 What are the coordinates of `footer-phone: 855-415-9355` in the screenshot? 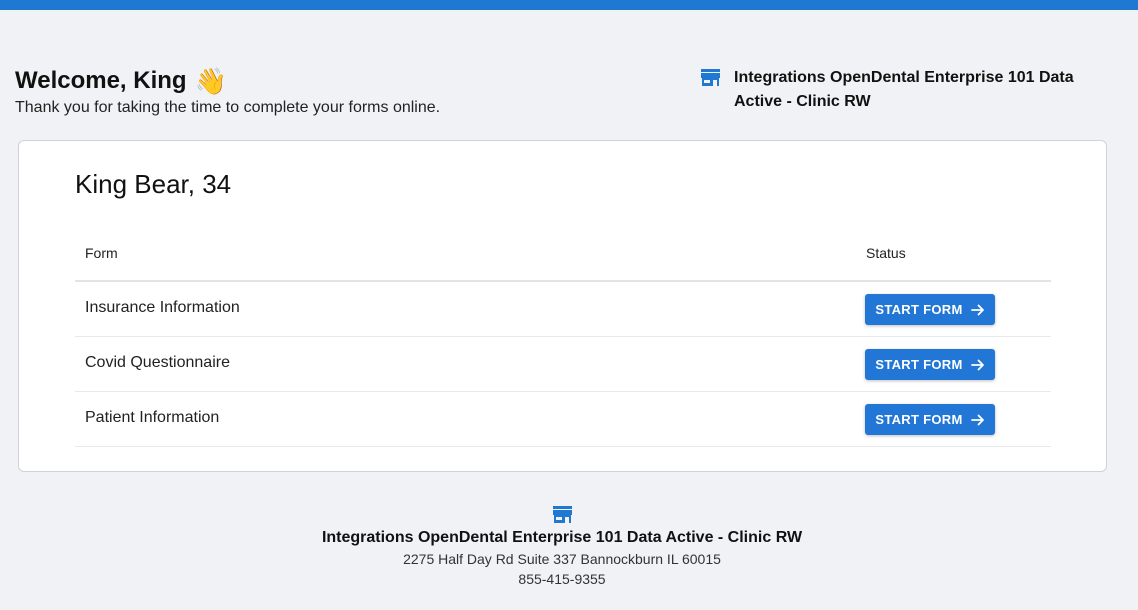 It's located at (562, 579).